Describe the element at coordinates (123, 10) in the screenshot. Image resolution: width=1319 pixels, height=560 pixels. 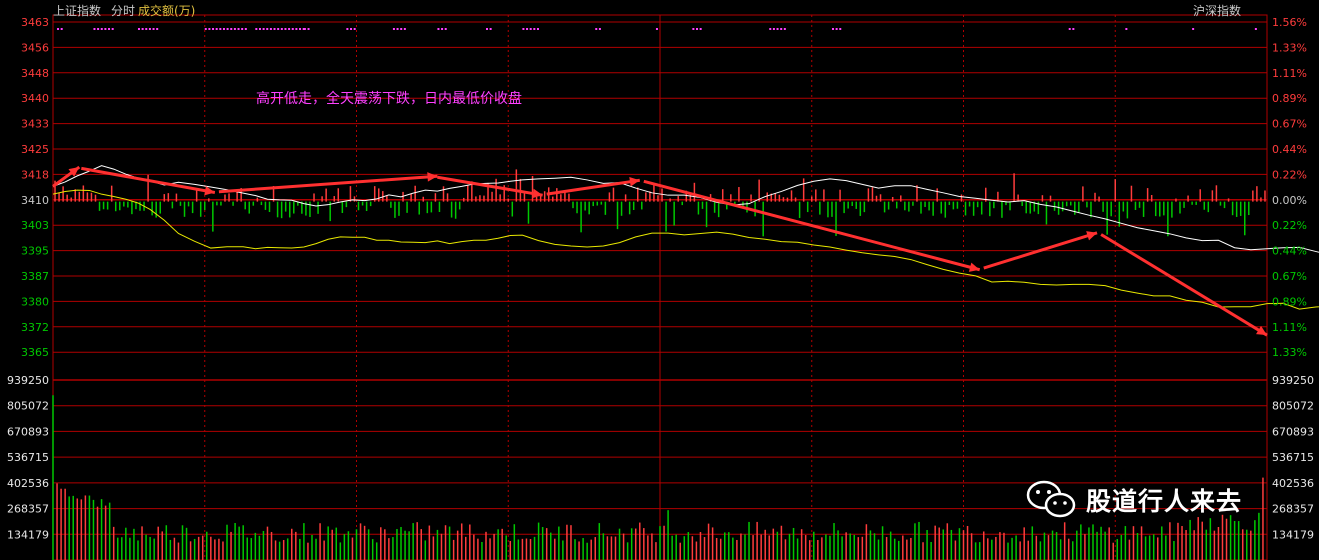
I see `mode-tab: 分时` at that location.